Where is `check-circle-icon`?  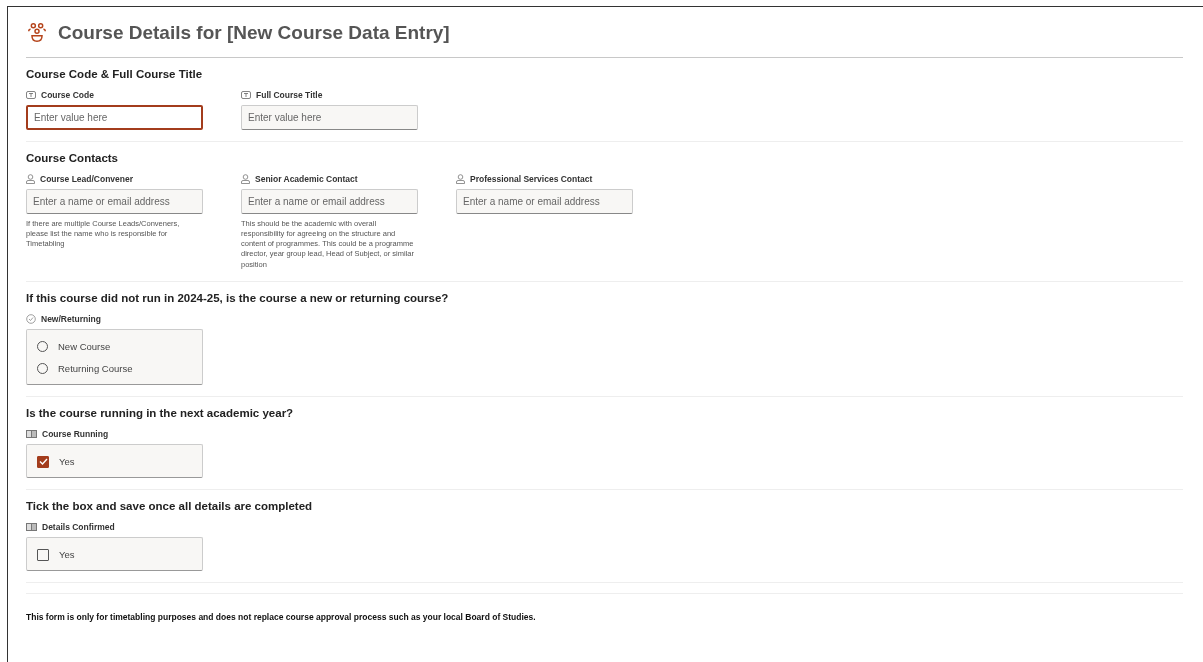 check-circle-icon is located at coordinates (31, 318).